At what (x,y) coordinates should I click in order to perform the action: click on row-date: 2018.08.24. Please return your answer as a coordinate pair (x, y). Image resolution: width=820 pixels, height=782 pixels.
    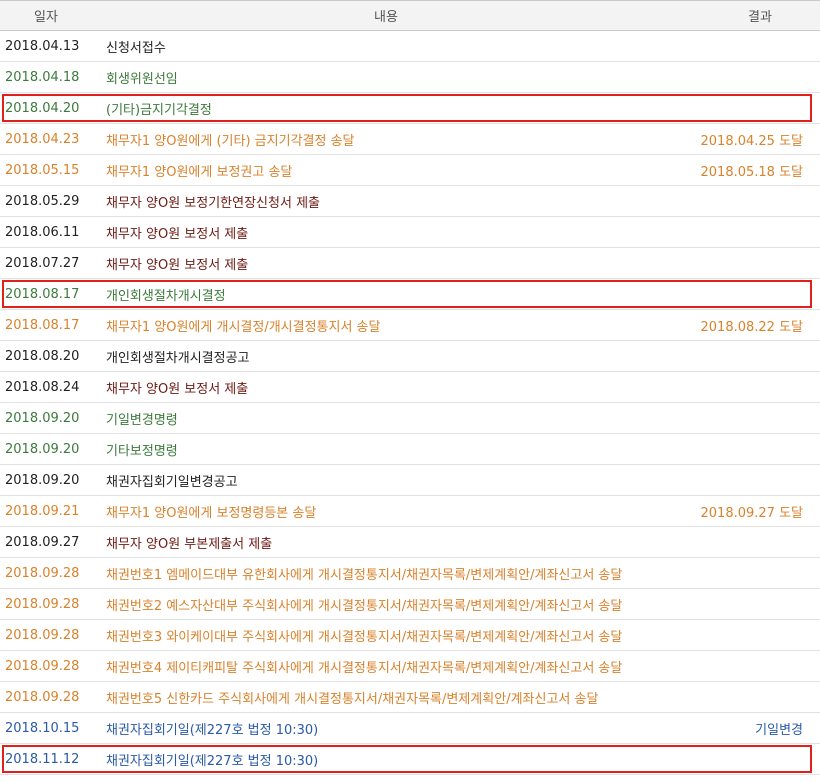
    Looking at the image, I should click on (42, 387).